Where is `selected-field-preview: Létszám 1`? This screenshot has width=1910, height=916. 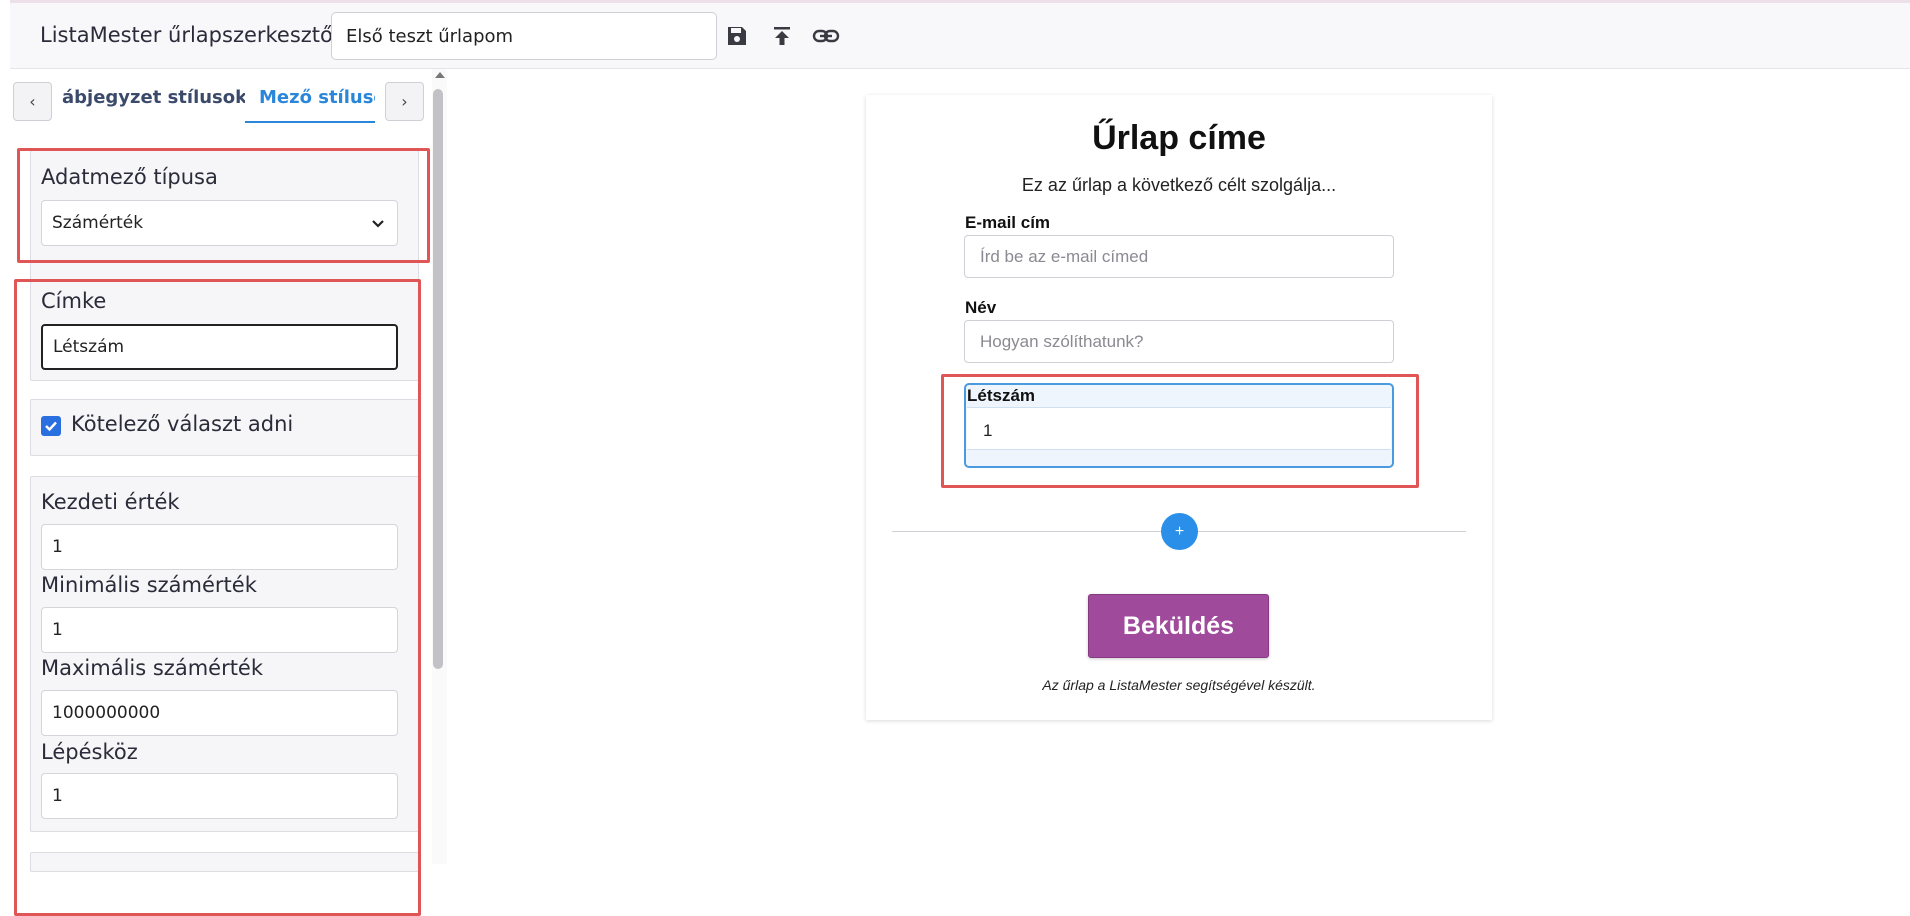 selected-field-preview: Létszám 1 is located at coordinates (1179, 425).